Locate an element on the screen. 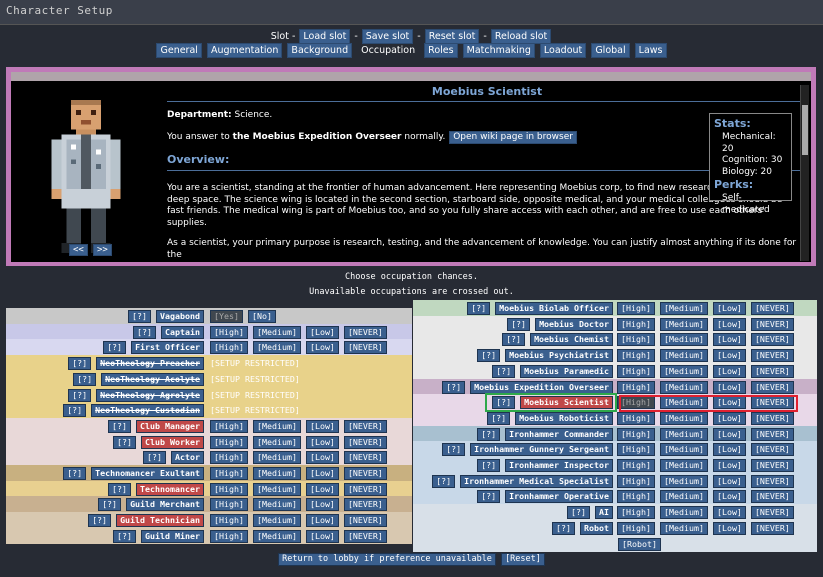 The width and height of the screenshot is (823, 577). tab-background: Background is located at coordinates (320, 50).